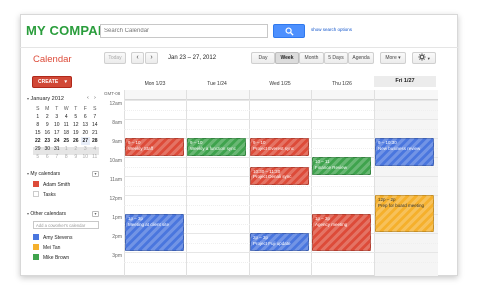  Describe the element at coordinates (38, 109) in the screenshot. I see `mini-weekday-label: S` at that location.